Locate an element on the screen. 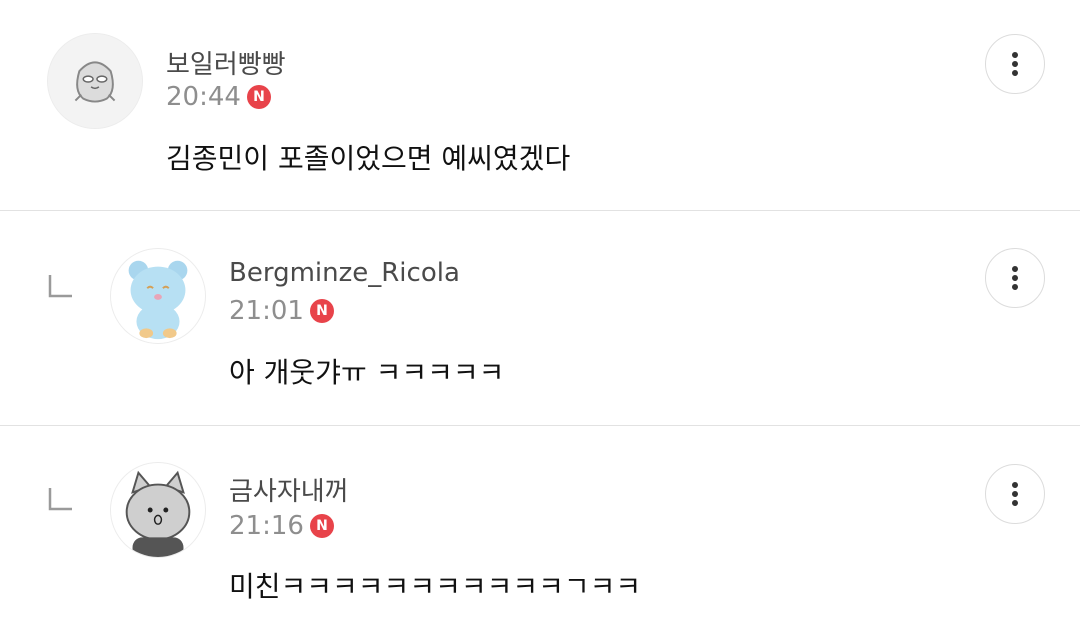 The image size is (1080, 634). comment-meta: 21:01 N is located at coordinates (281, 311).